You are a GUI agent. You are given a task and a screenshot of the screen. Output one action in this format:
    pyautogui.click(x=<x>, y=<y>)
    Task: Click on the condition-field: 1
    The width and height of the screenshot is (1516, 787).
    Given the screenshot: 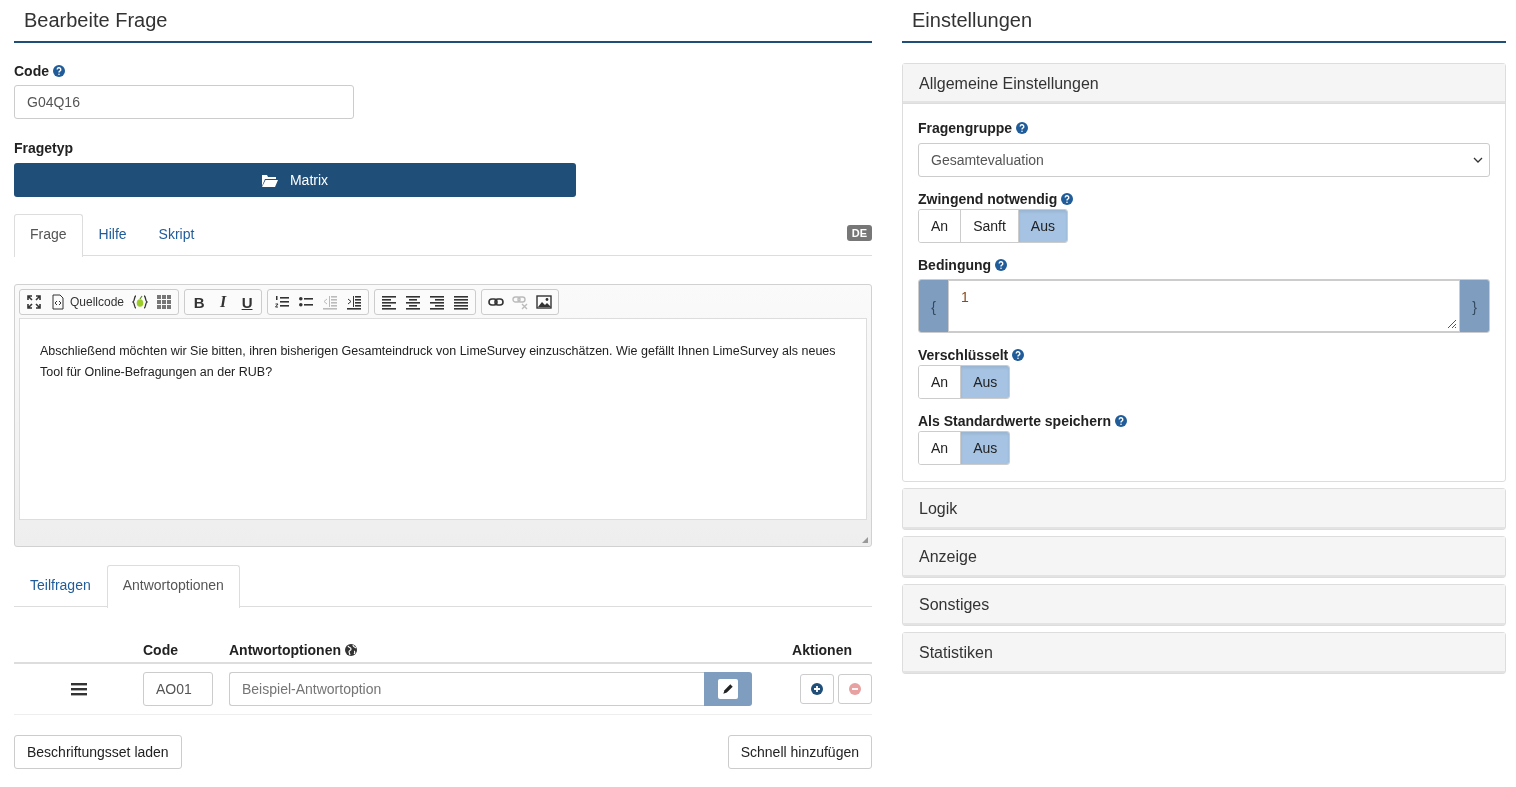 What is the action you would take?
    pyautogui.click(x=1204, y=306)
    